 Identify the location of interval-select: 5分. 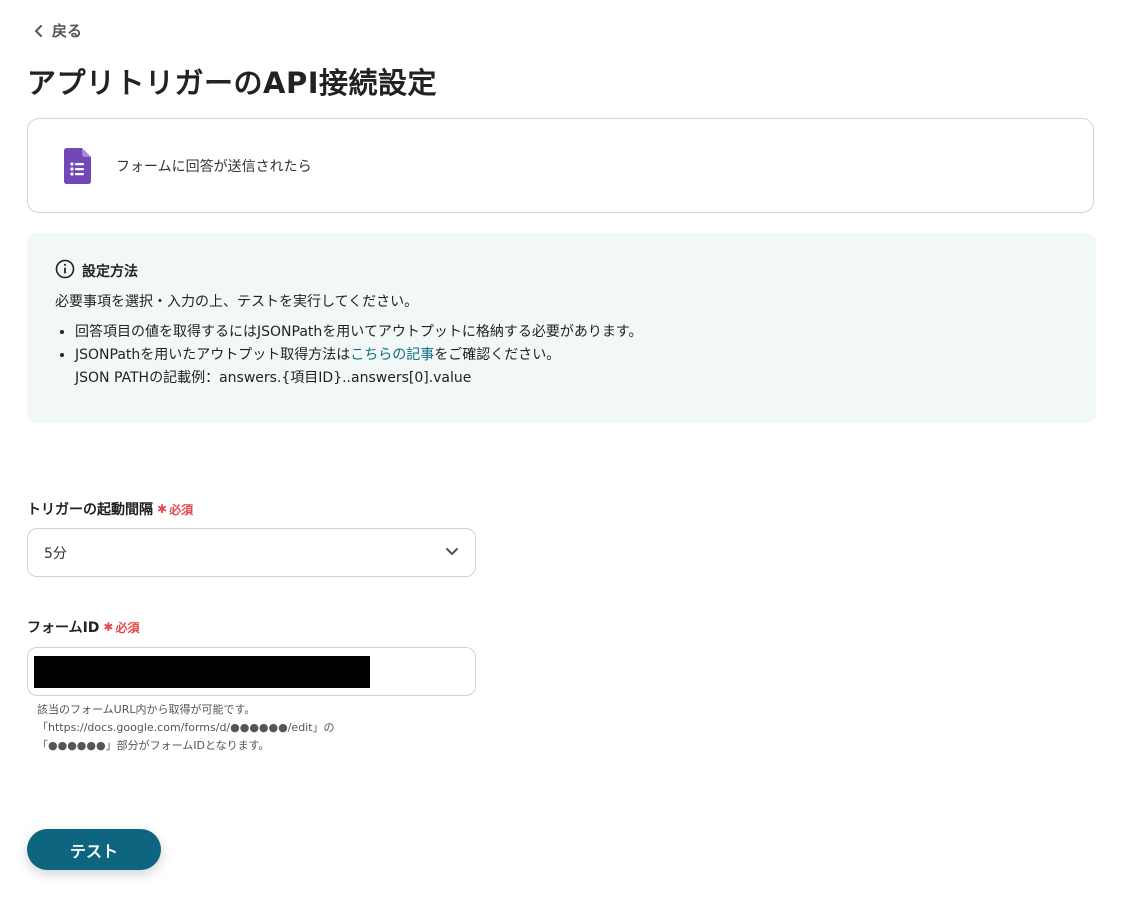
(251, 552).